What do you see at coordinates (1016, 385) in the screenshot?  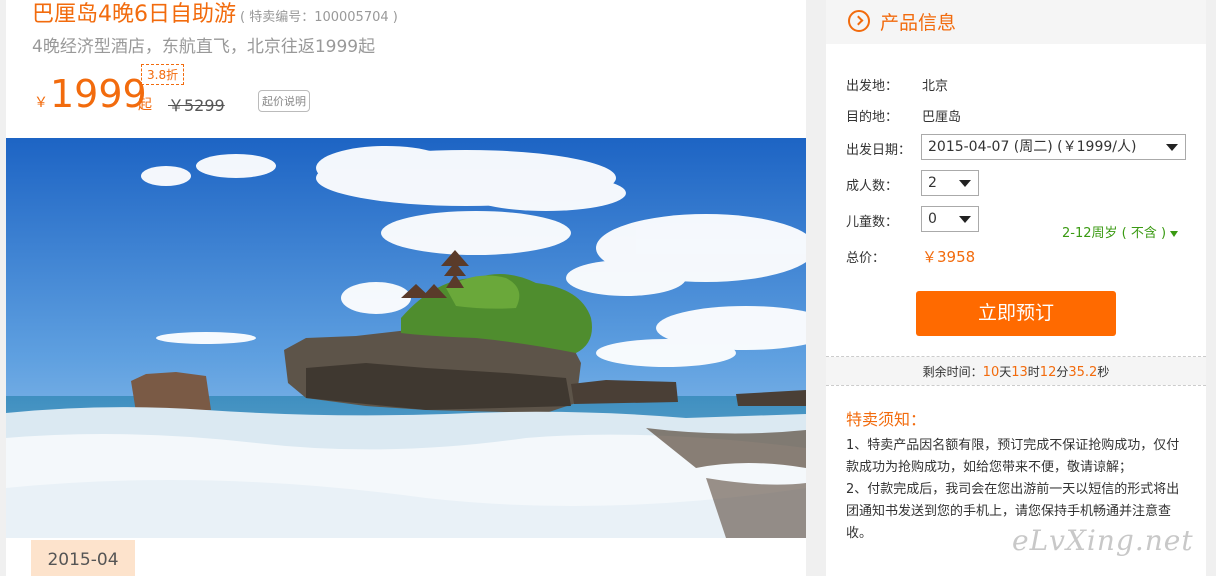 I see `divider` at bounding box center [1016, 385].